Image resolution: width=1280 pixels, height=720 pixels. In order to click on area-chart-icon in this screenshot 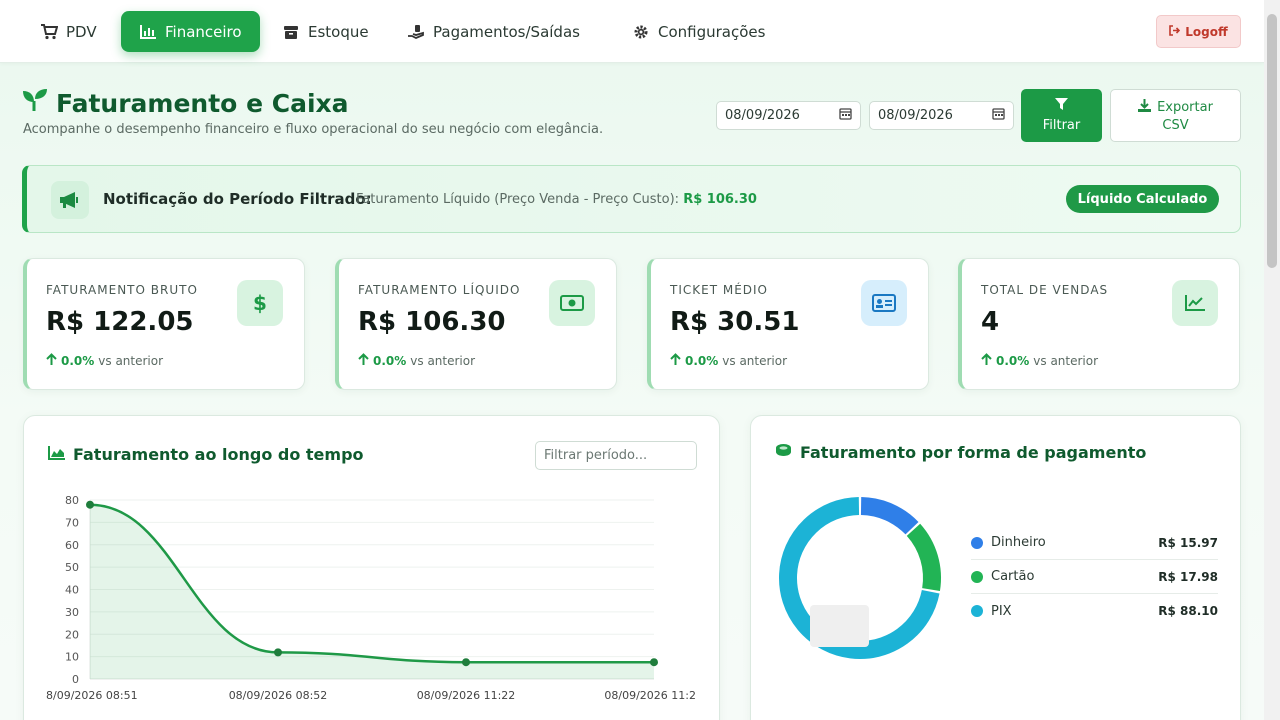, I will do `click(56, 454)`.